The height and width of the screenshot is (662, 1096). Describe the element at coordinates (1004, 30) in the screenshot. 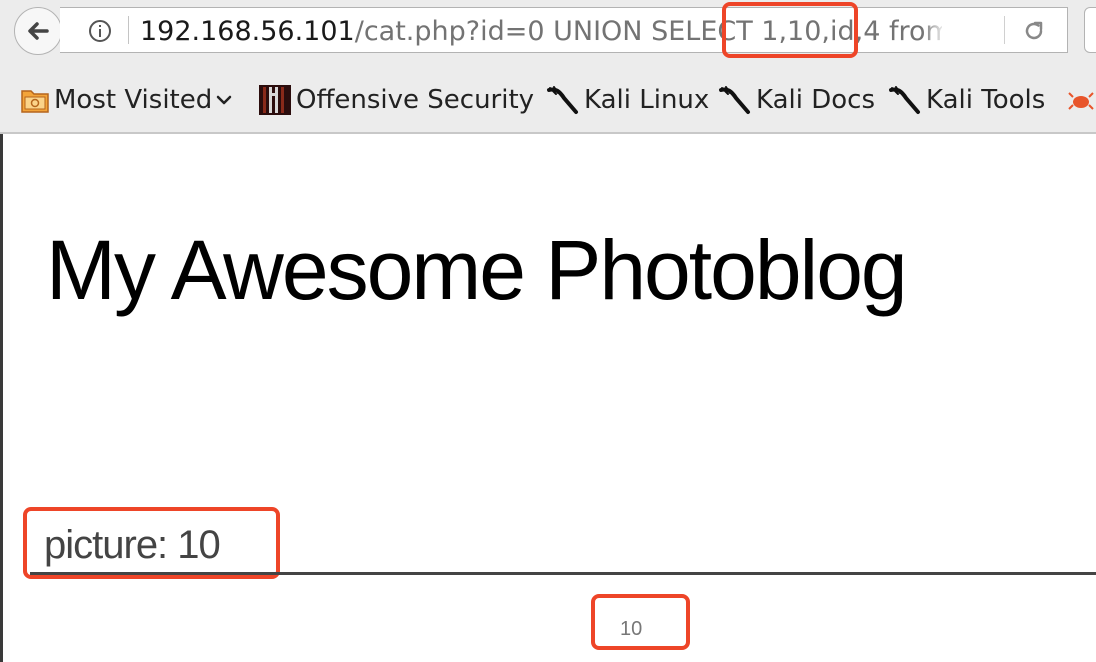

I see `url-separator-right` at that location.